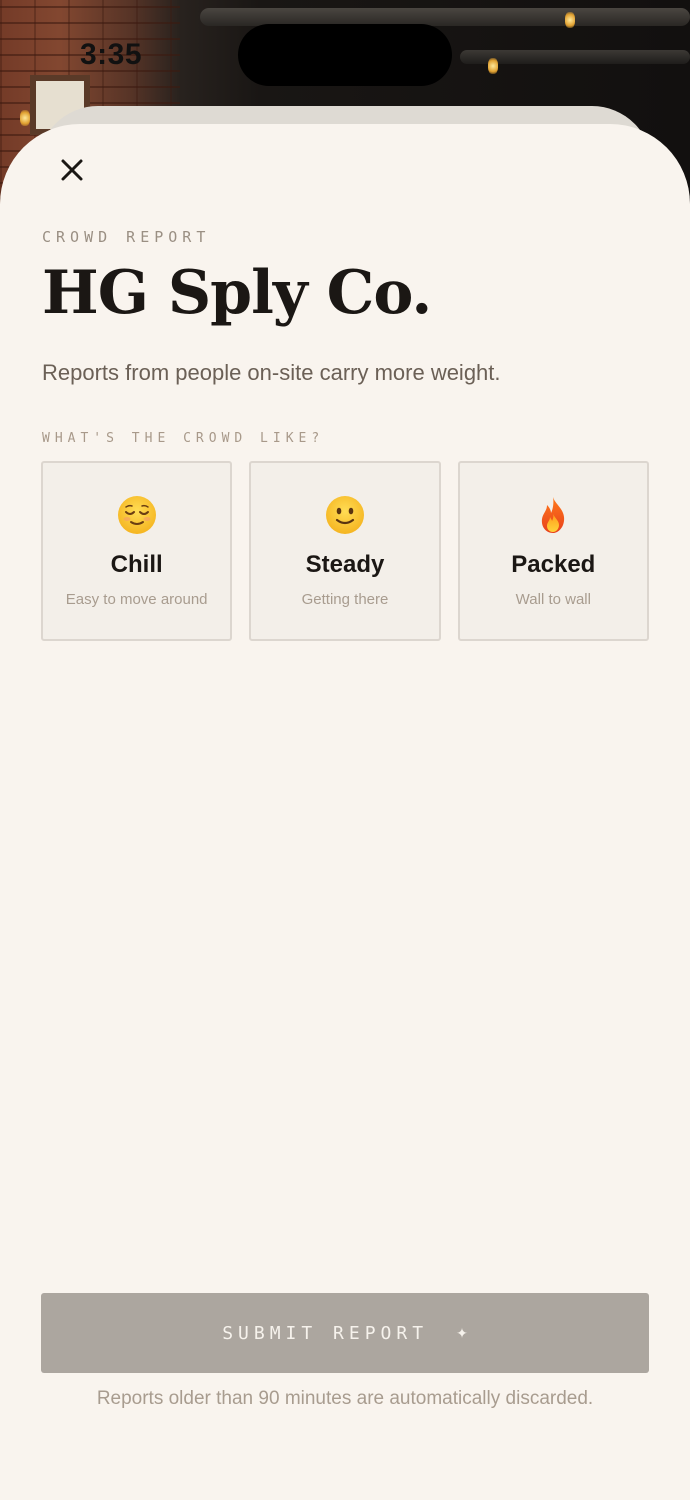 This screenshot has width=690, height=1500. Describe the element at coordinates (136, 564) in the screenshot. I see `option-label: Chill` at that location.